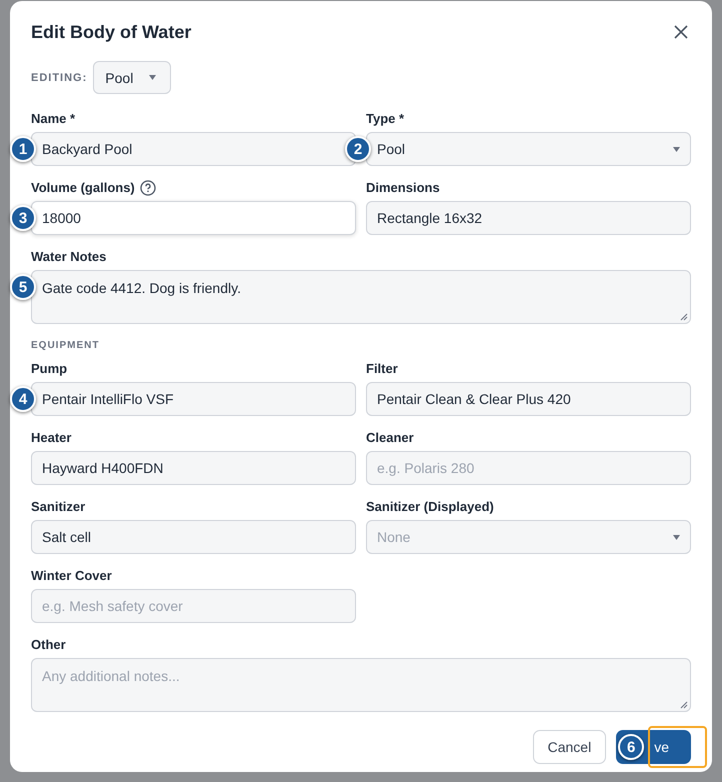  I want to click on field-label: Cleaner, so click(390, 437).